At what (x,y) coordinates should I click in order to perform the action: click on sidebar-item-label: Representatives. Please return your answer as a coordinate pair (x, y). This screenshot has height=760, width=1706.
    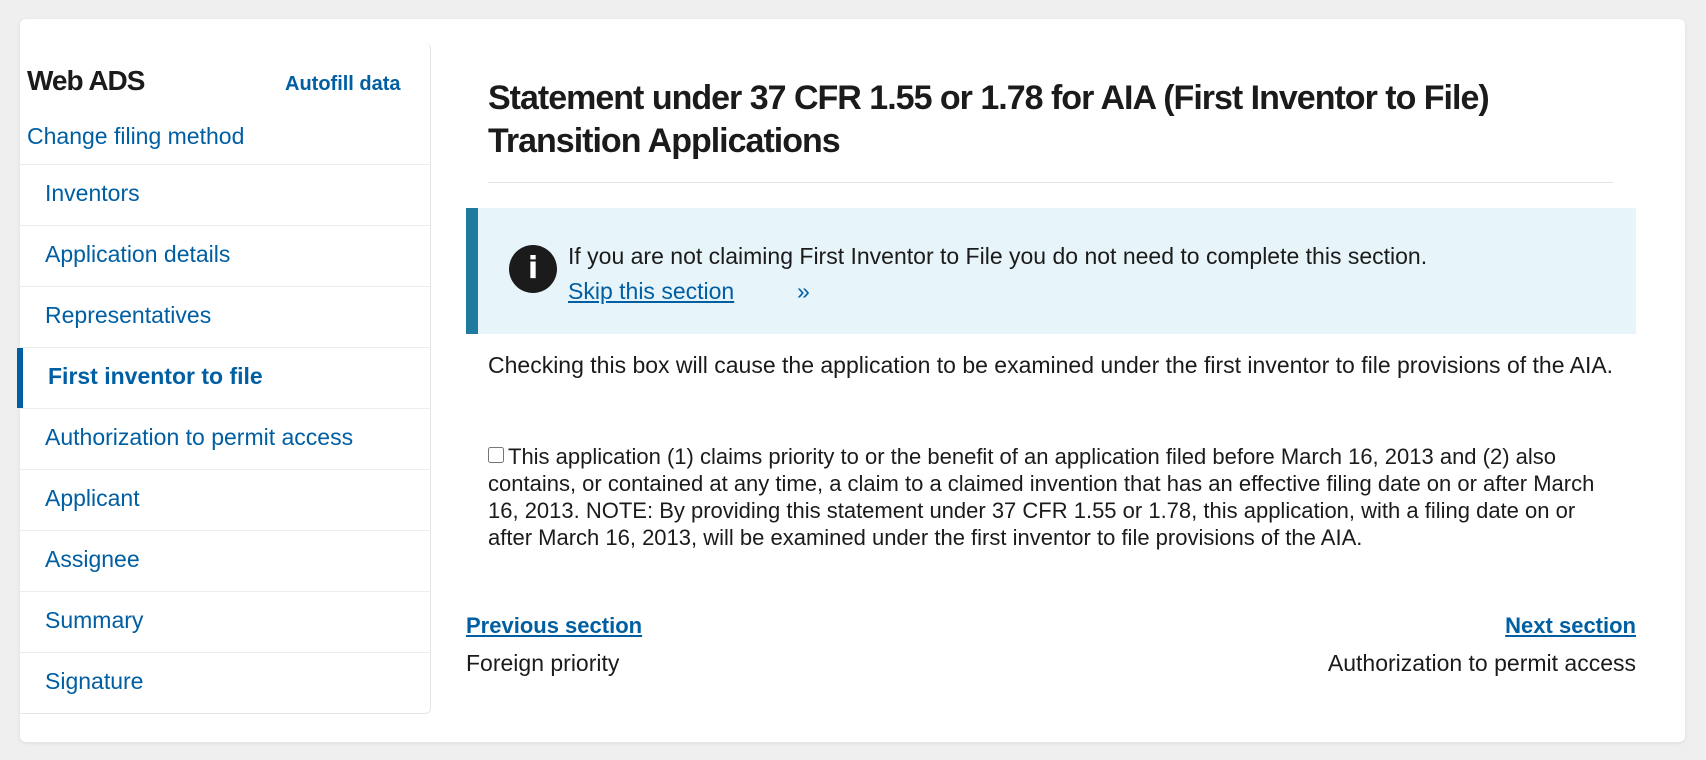
    Looking at the image, I should click on (128, 315).